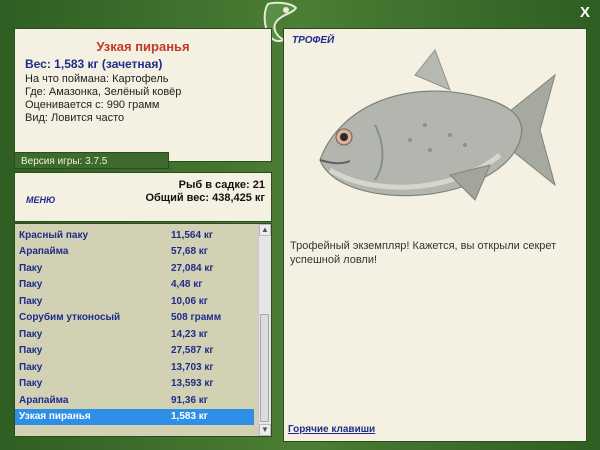  Describe the element at coordinates (134, 252) in the screenshot. I see `list-item: Арапайма 57,68 кг` at that location.